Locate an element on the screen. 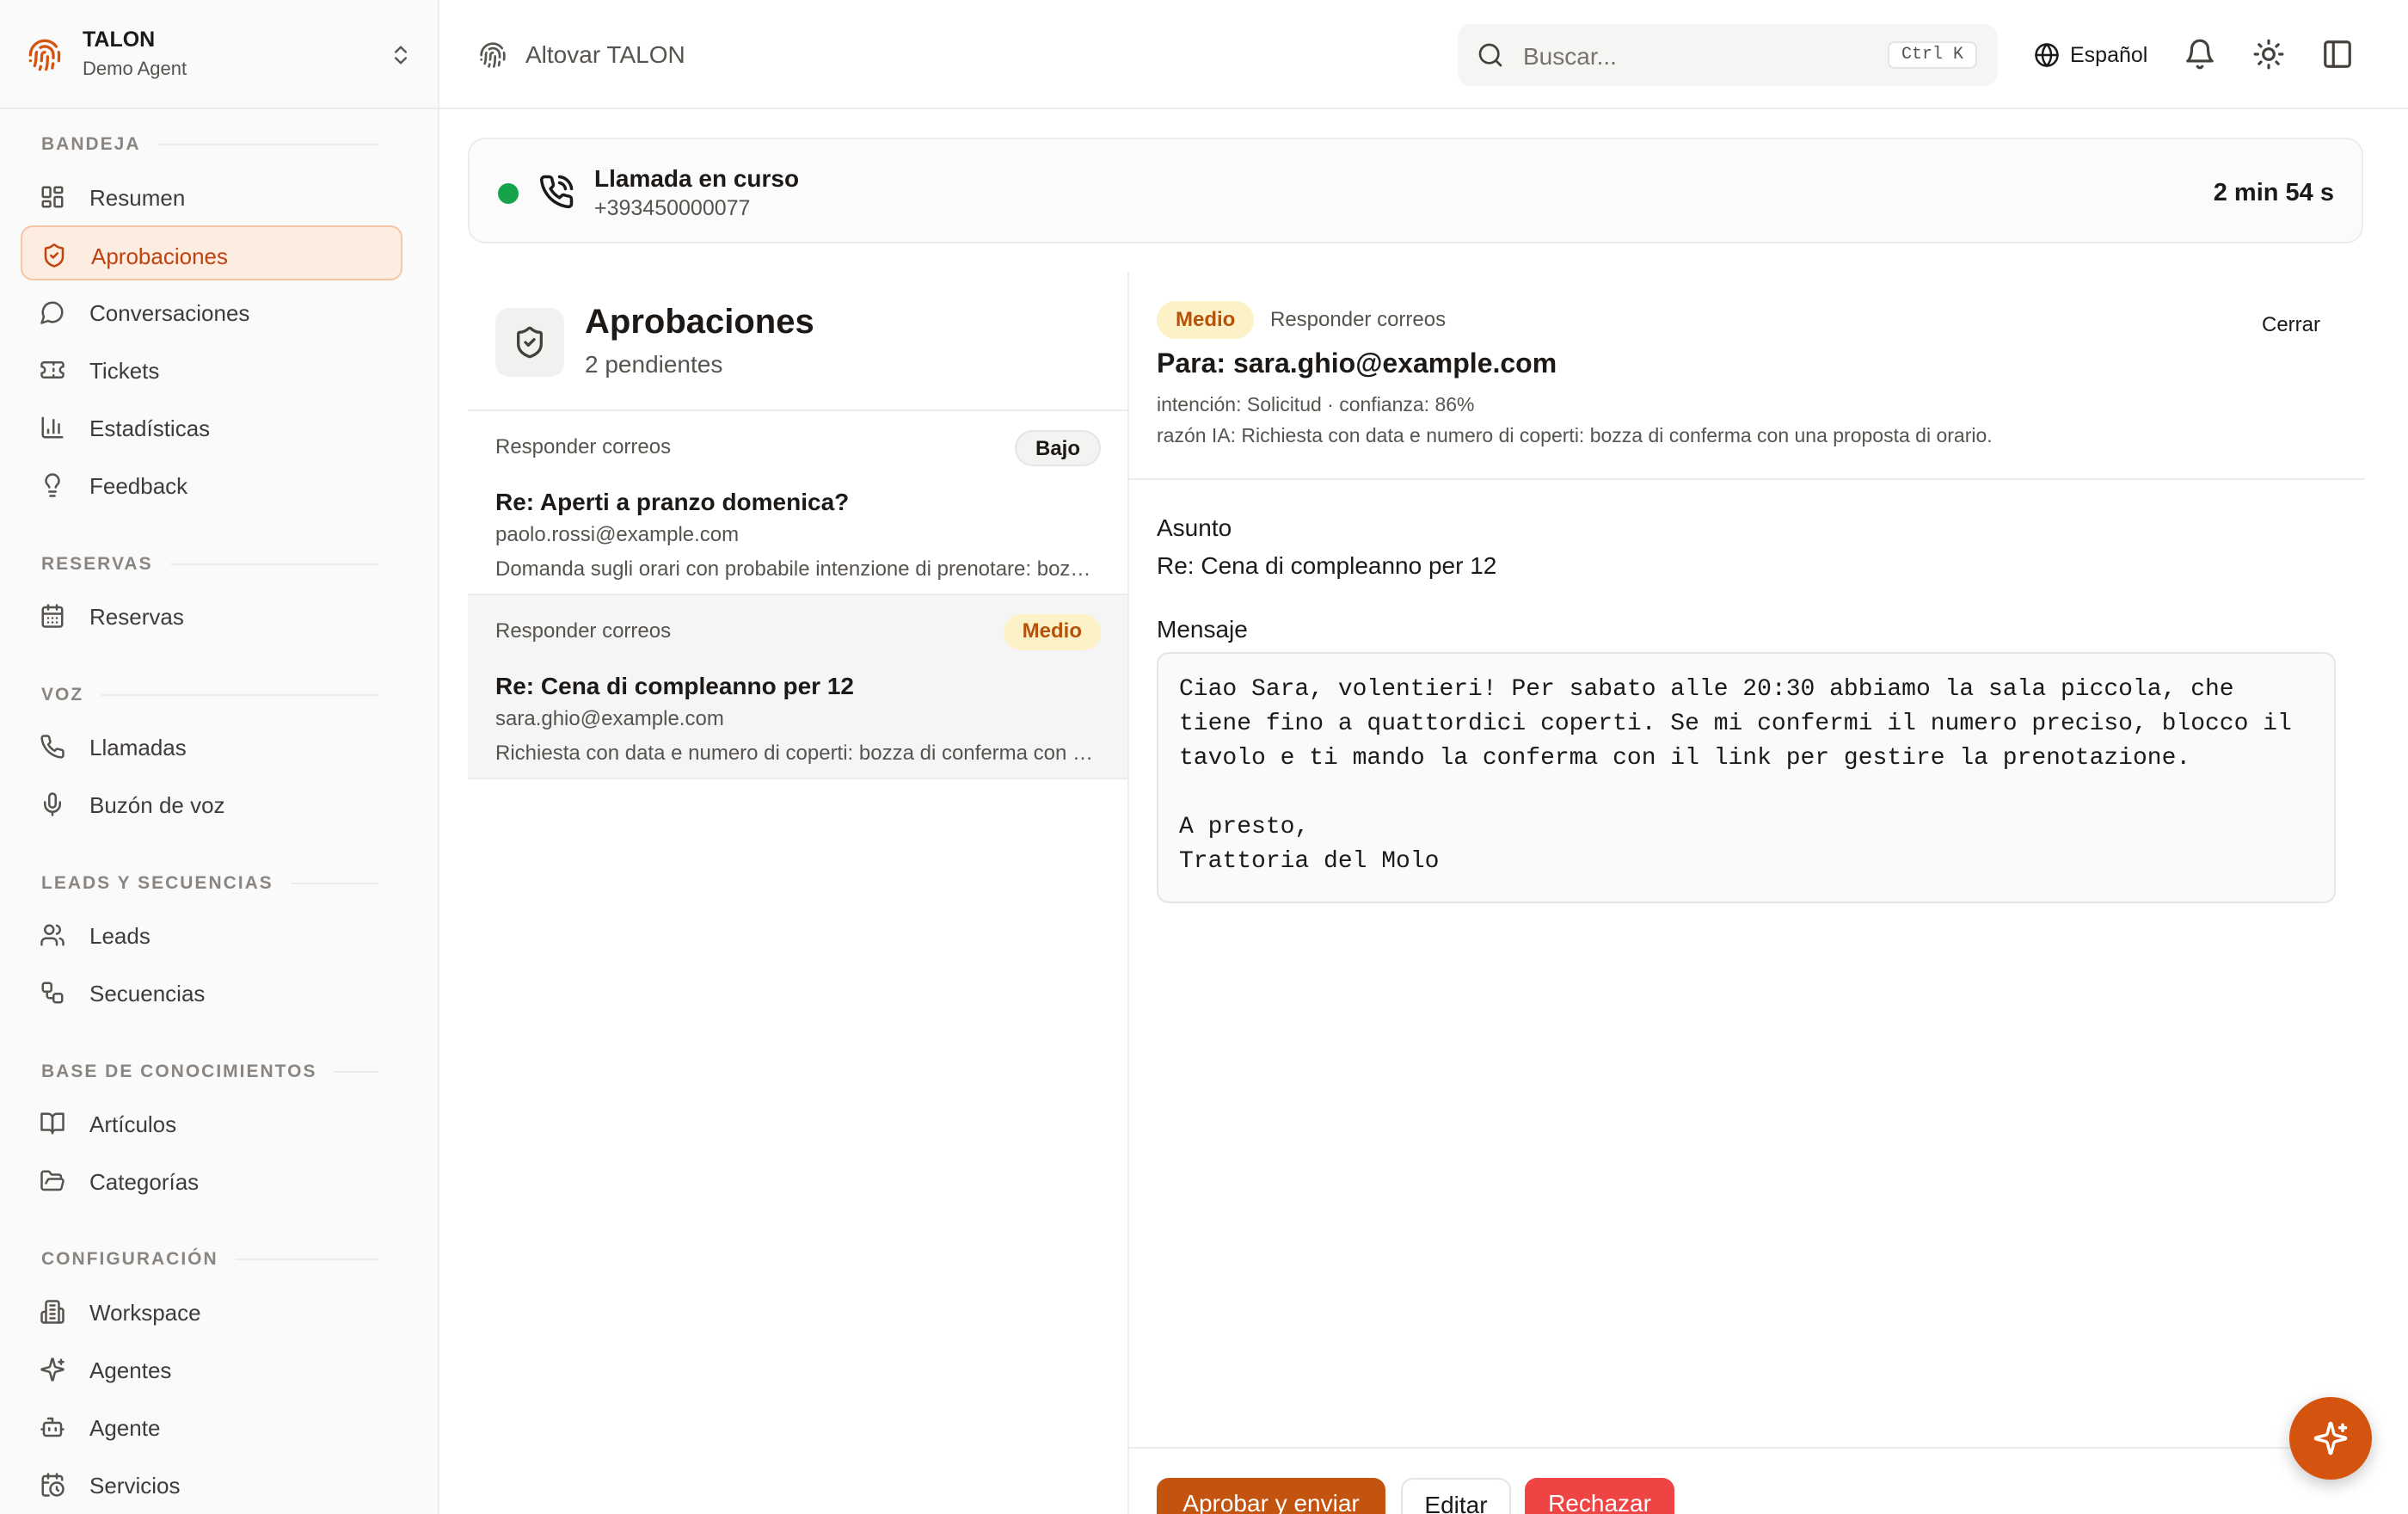  workspace-subtitle: Demo Agent is located at coordinates (135, 68).